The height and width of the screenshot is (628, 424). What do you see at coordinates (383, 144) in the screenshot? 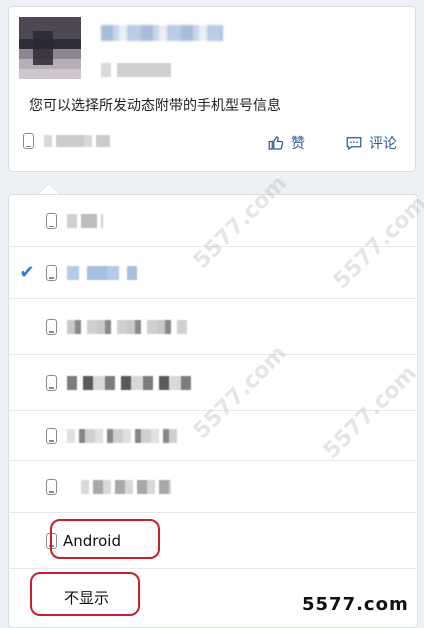
I see `comment-label: 评论` at bounding box center [383, 144].